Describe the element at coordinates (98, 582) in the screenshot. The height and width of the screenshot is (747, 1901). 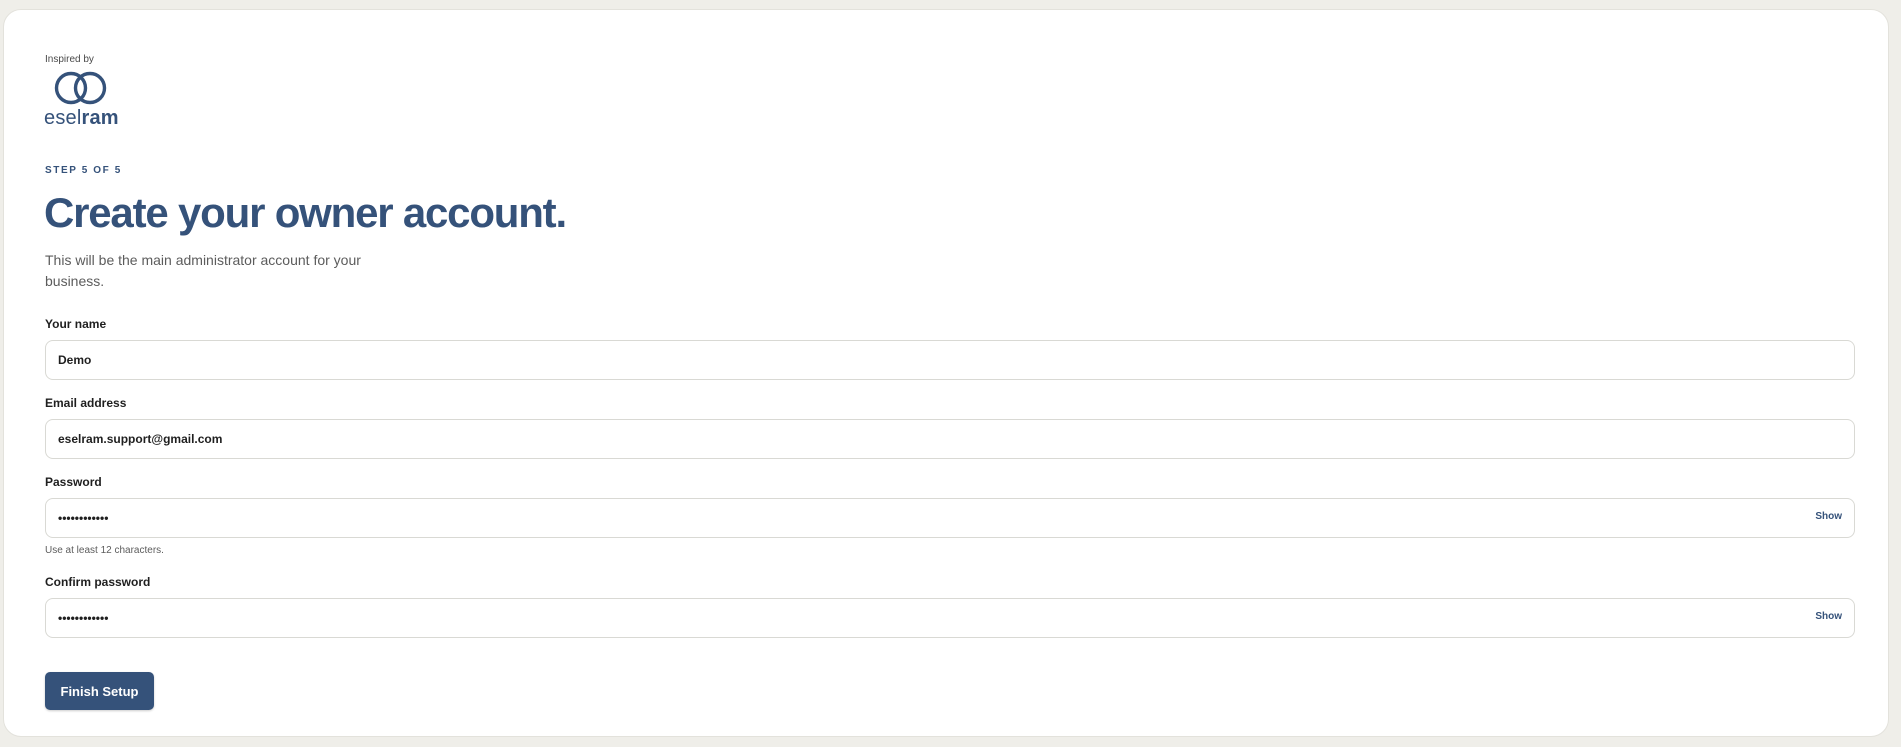
I see `confirm-password-label: Confirm password` at that location.